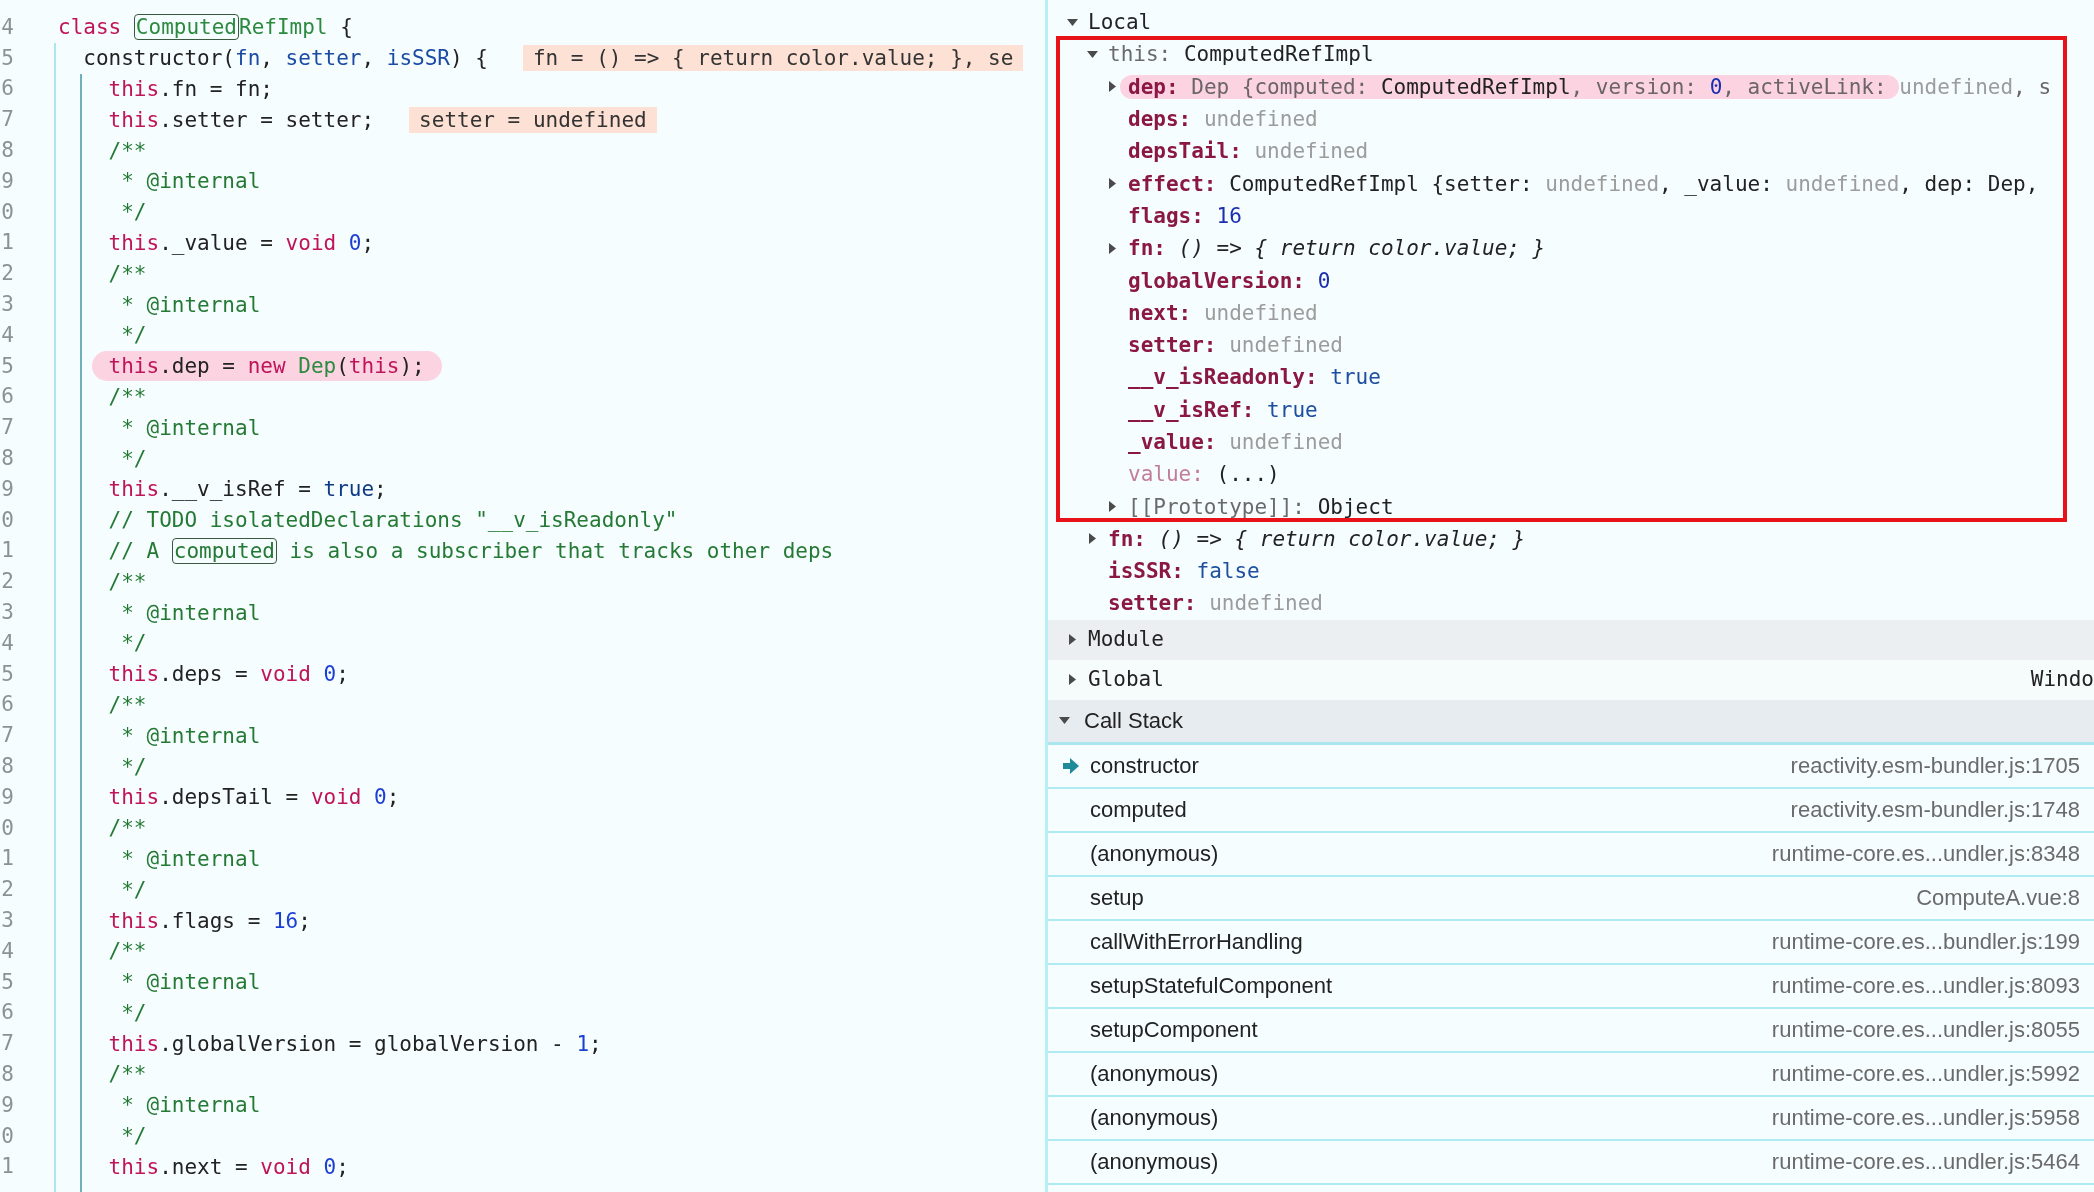 The height and width of the screenshot is (1192, 2094). What do you see at coordinates (228, 1167) in the screenshot?
I see `code-line: this.next = void 0;` at bounding box center [228, 1167].